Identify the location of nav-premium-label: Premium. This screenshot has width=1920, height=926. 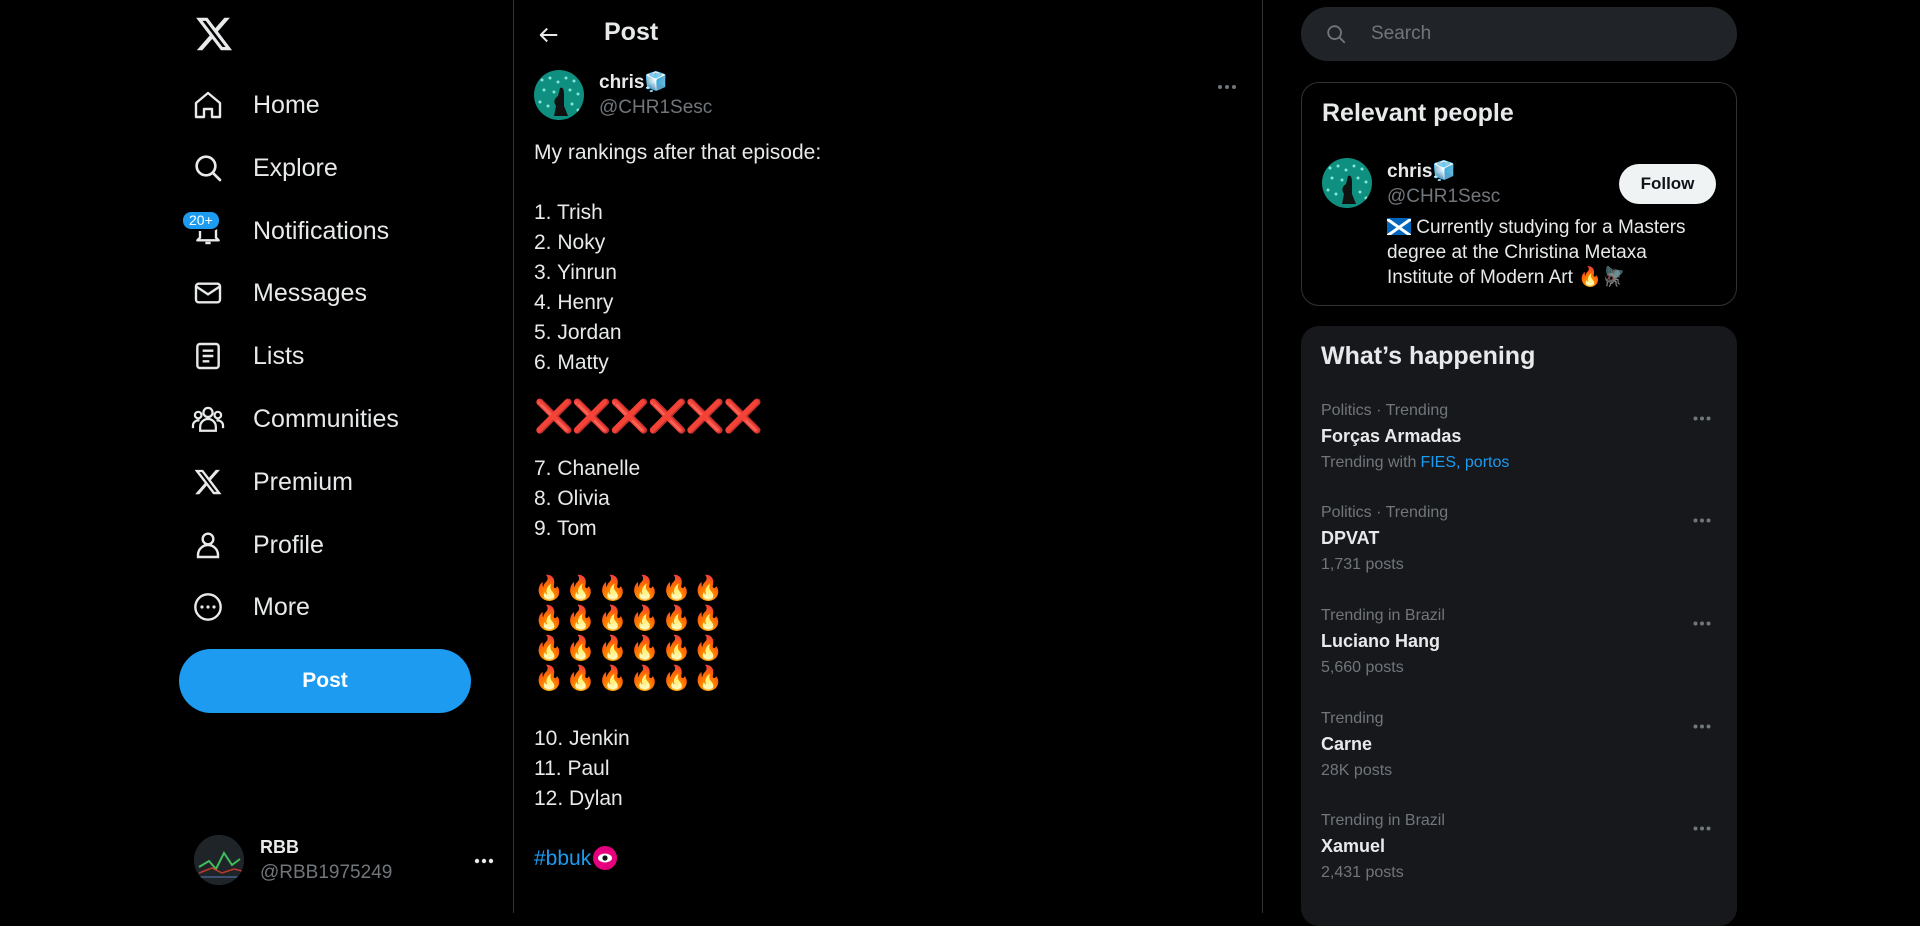
(303, 481).